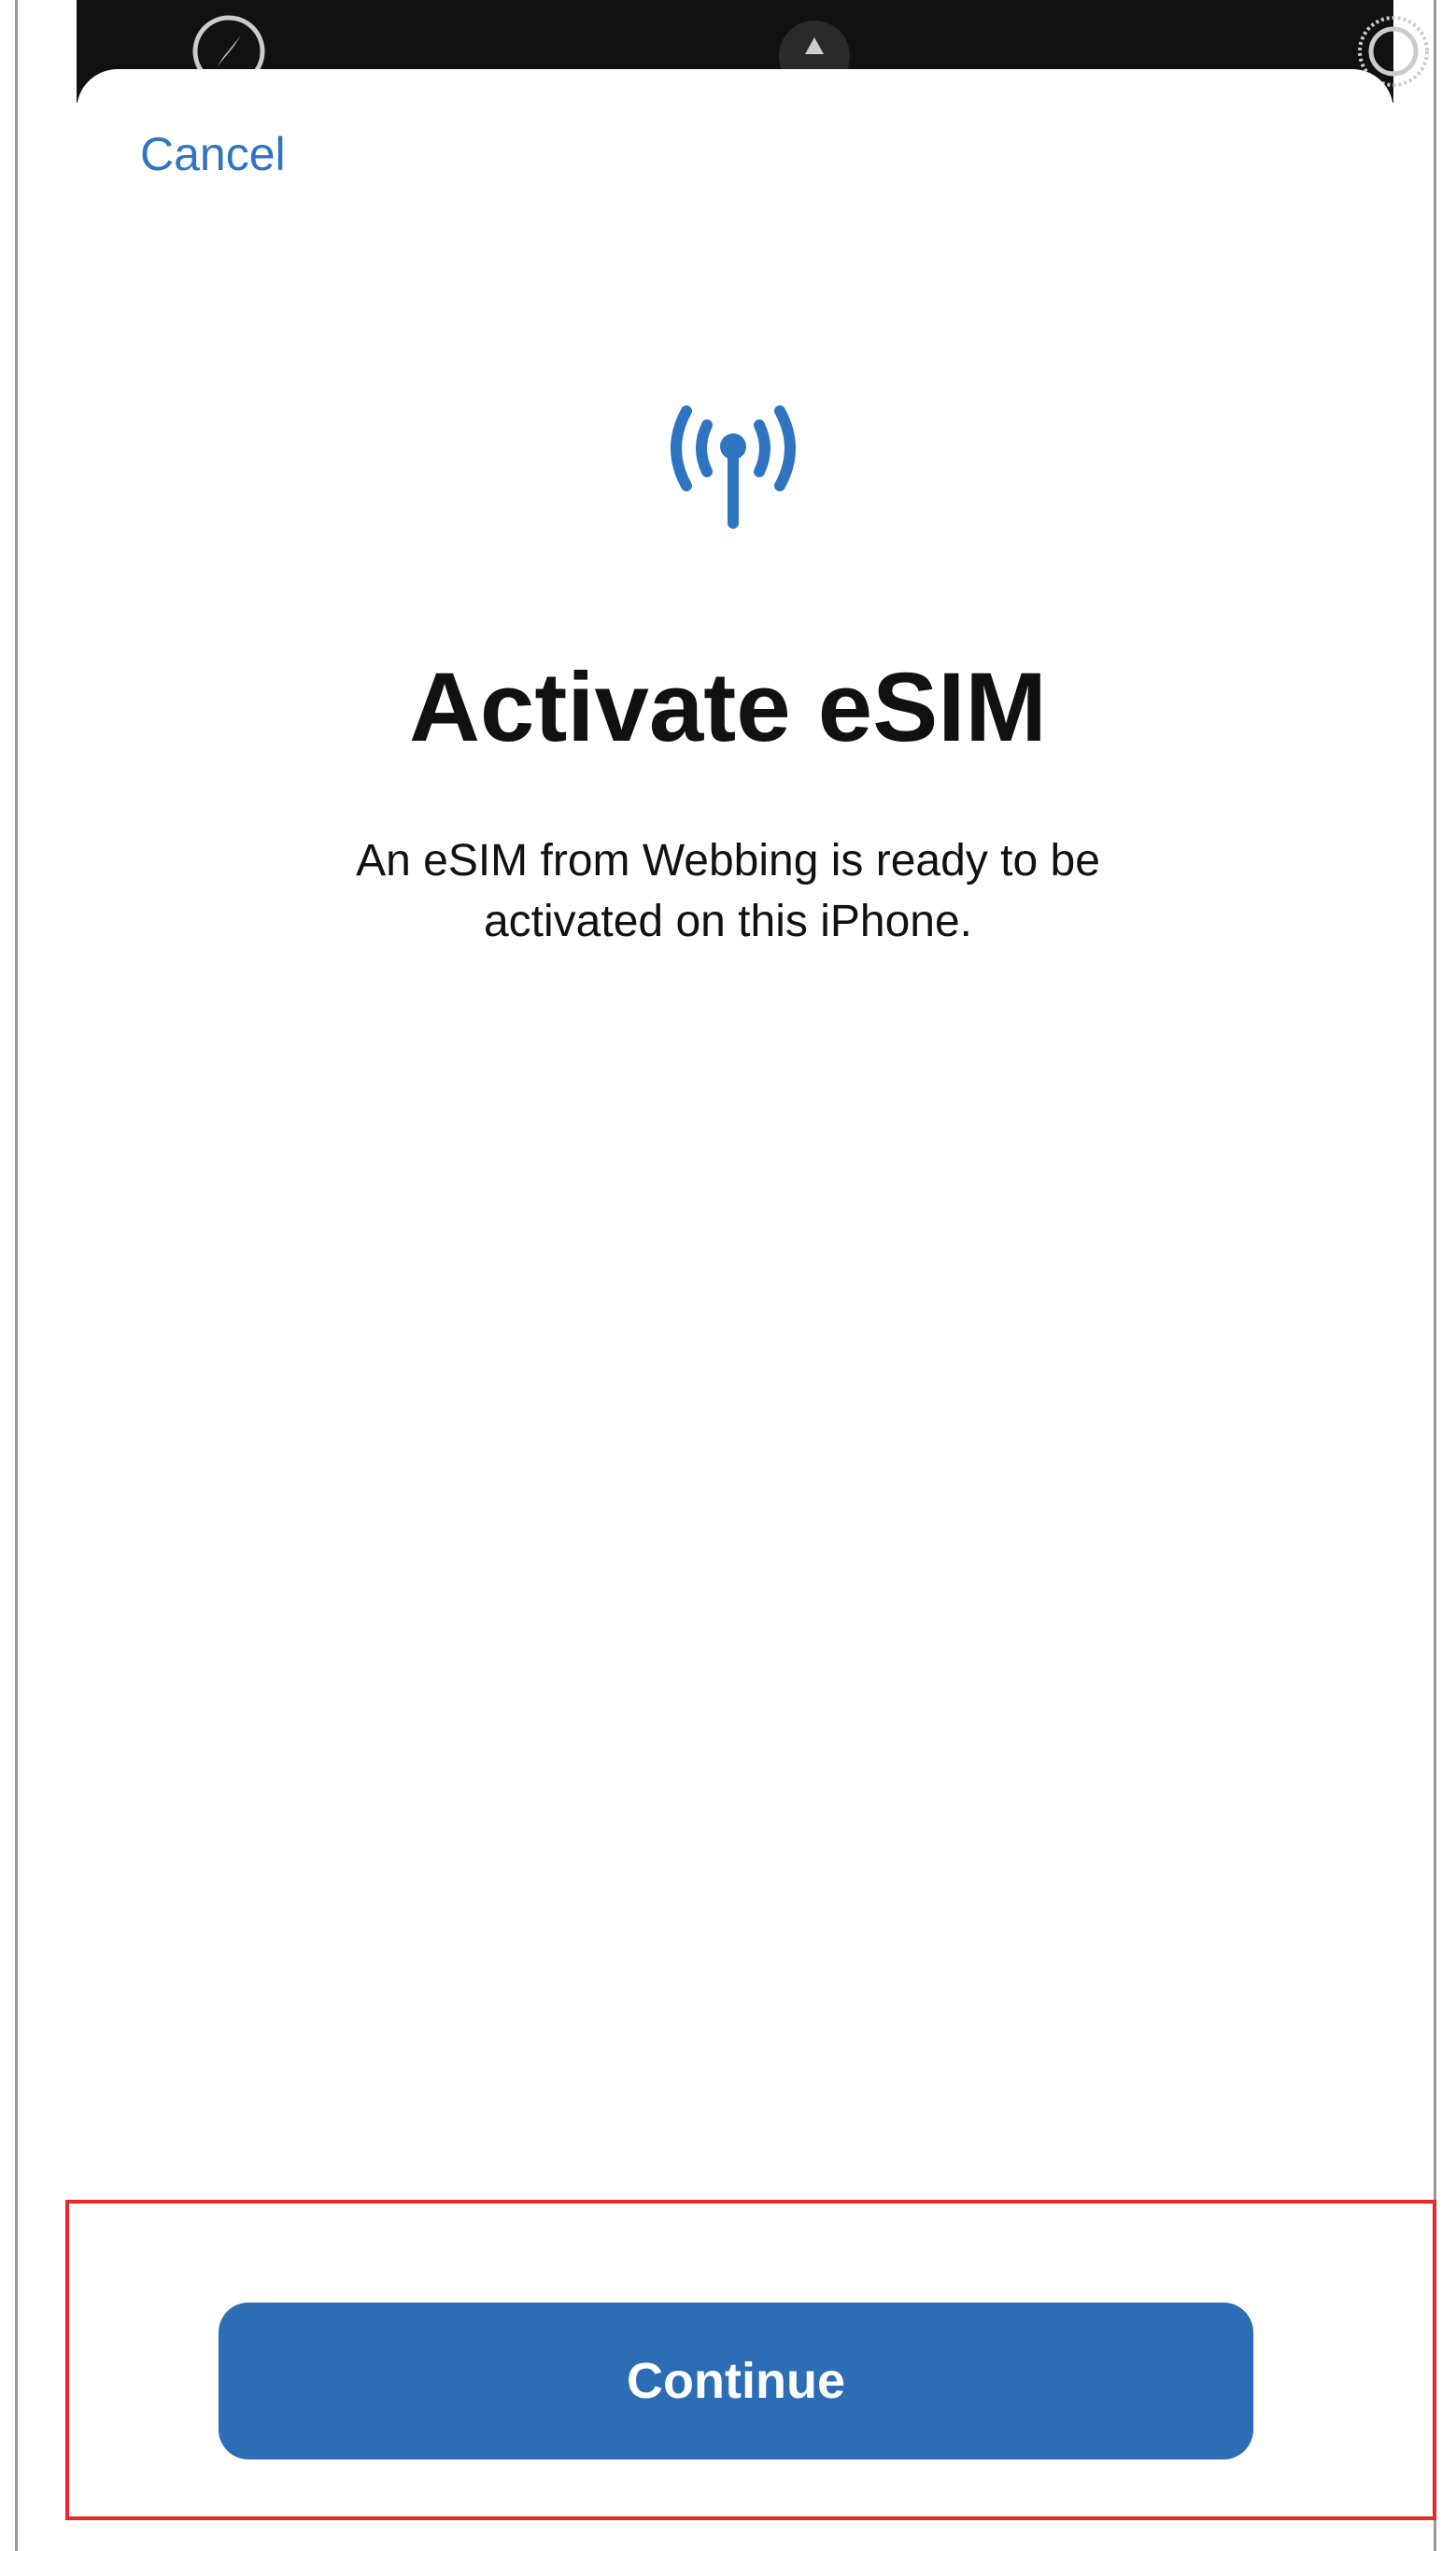  I want to click on antenna-signal-icon, so click(733, 467).